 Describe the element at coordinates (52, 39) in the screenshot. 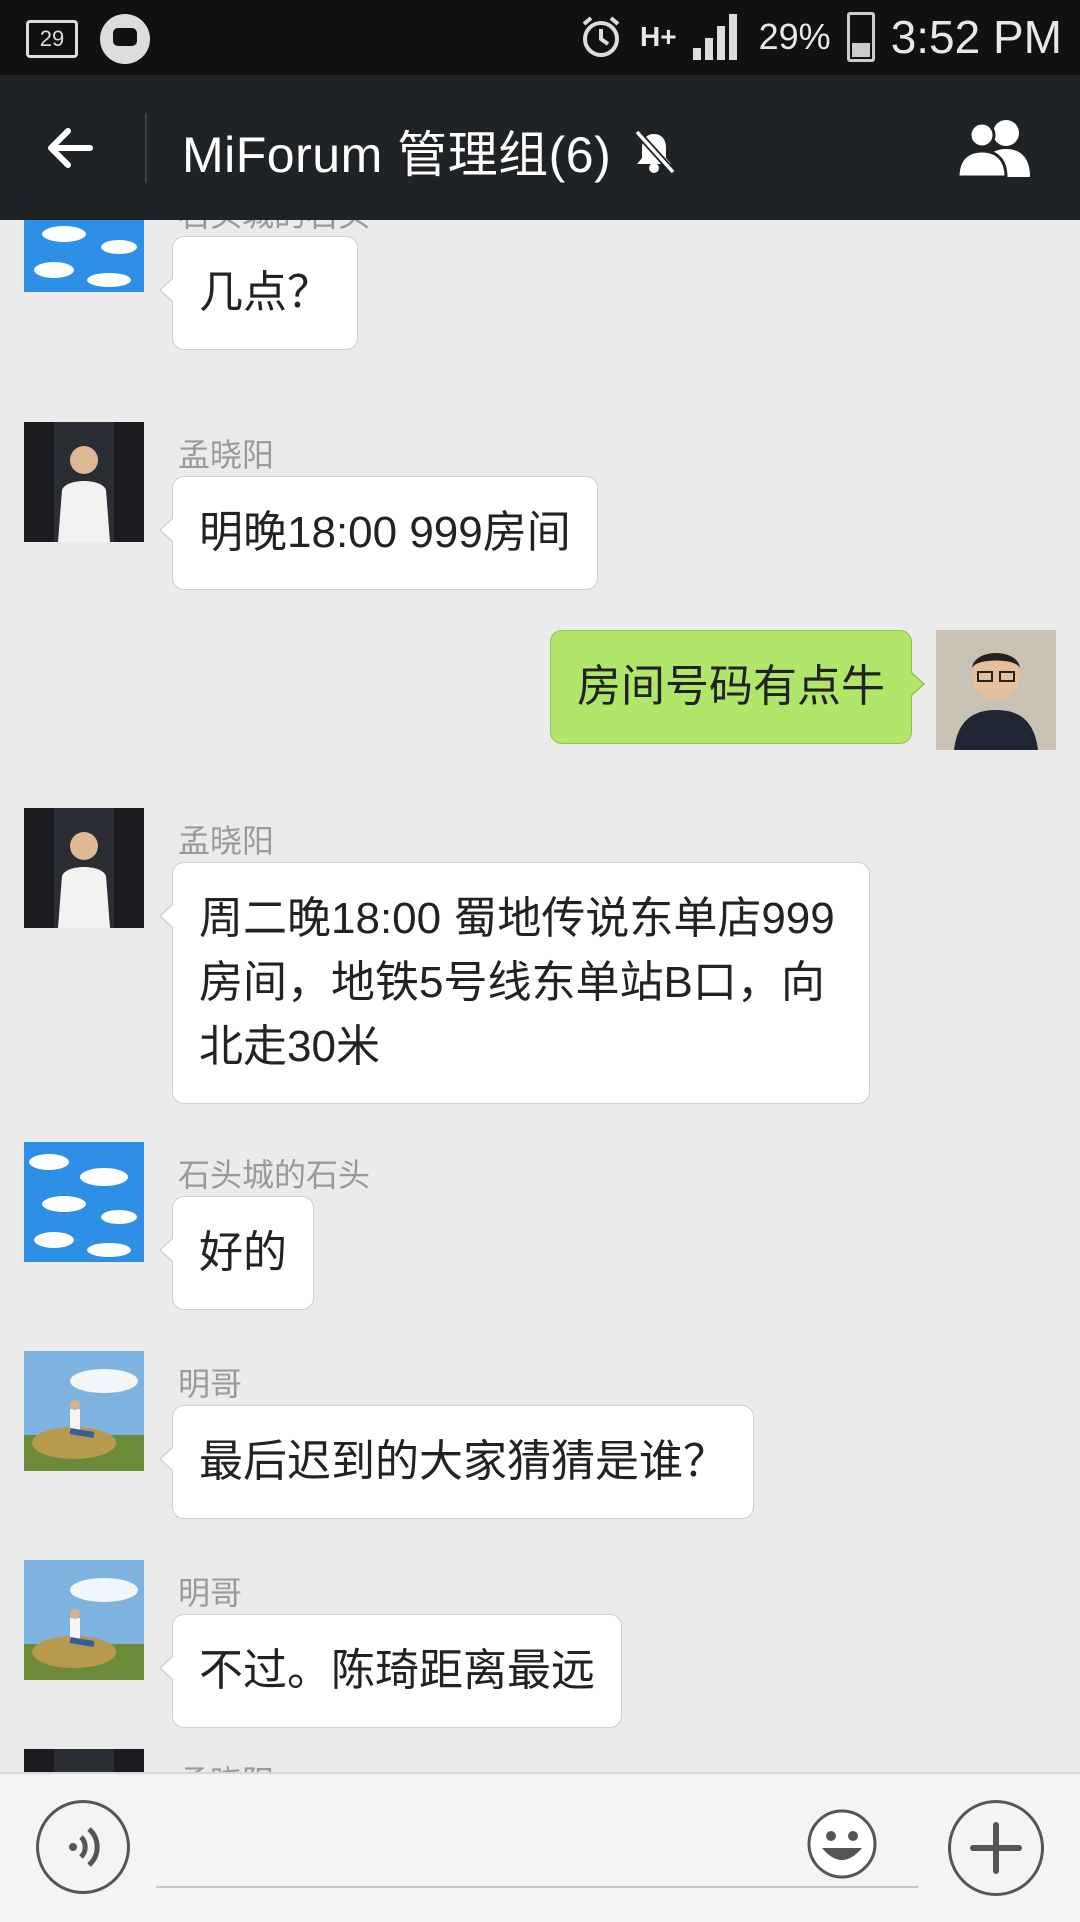

I see `notification-count-icon: 29` at that location.